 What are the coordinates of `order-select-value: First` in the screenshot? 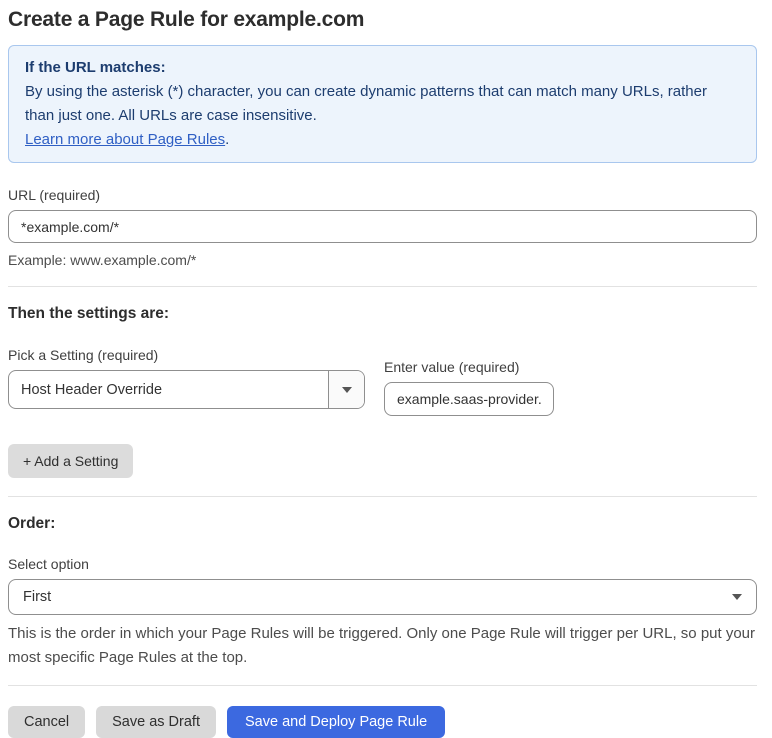 It's located at (37, 597).